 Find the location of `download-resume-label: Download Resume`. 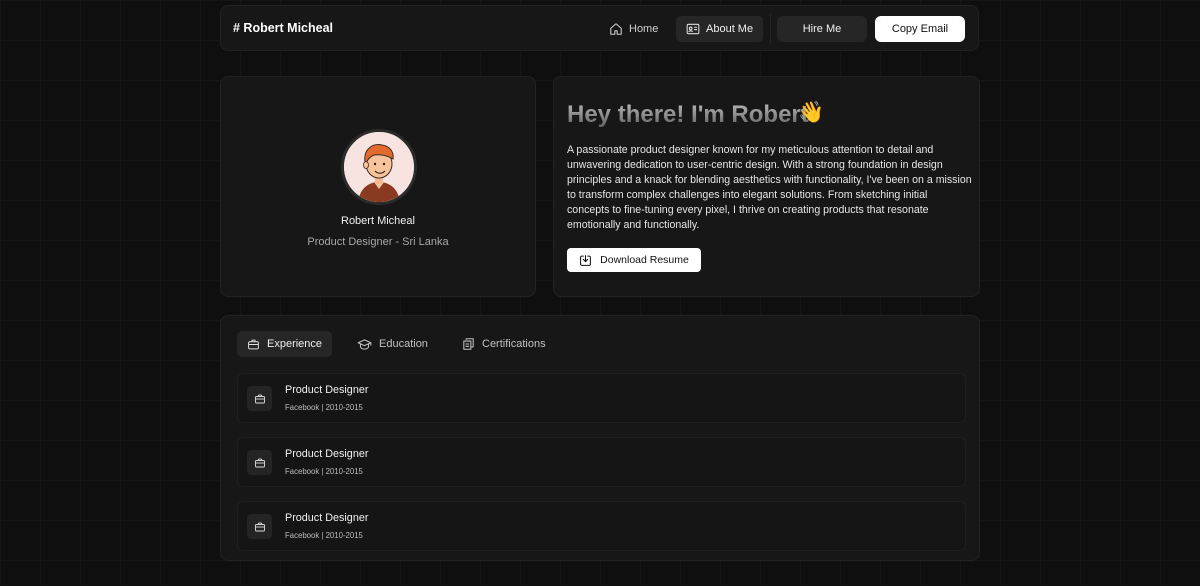

download-resume-label: Download Resume is located at coordinates (644, 260).